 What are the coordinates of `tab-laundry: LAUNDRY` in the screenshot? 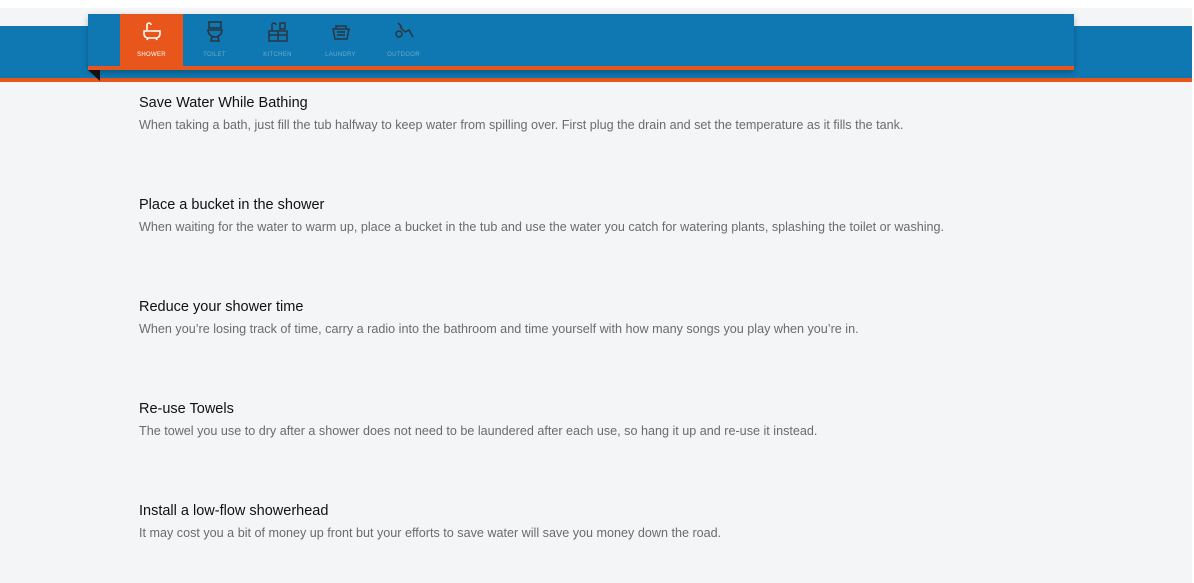 It's located at (340, 41).